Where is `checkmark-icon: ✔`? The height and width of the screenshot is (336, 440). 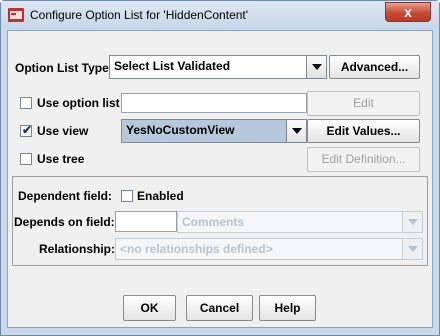
checkmark-icon: ✔ is located at coordinates (27, 130).